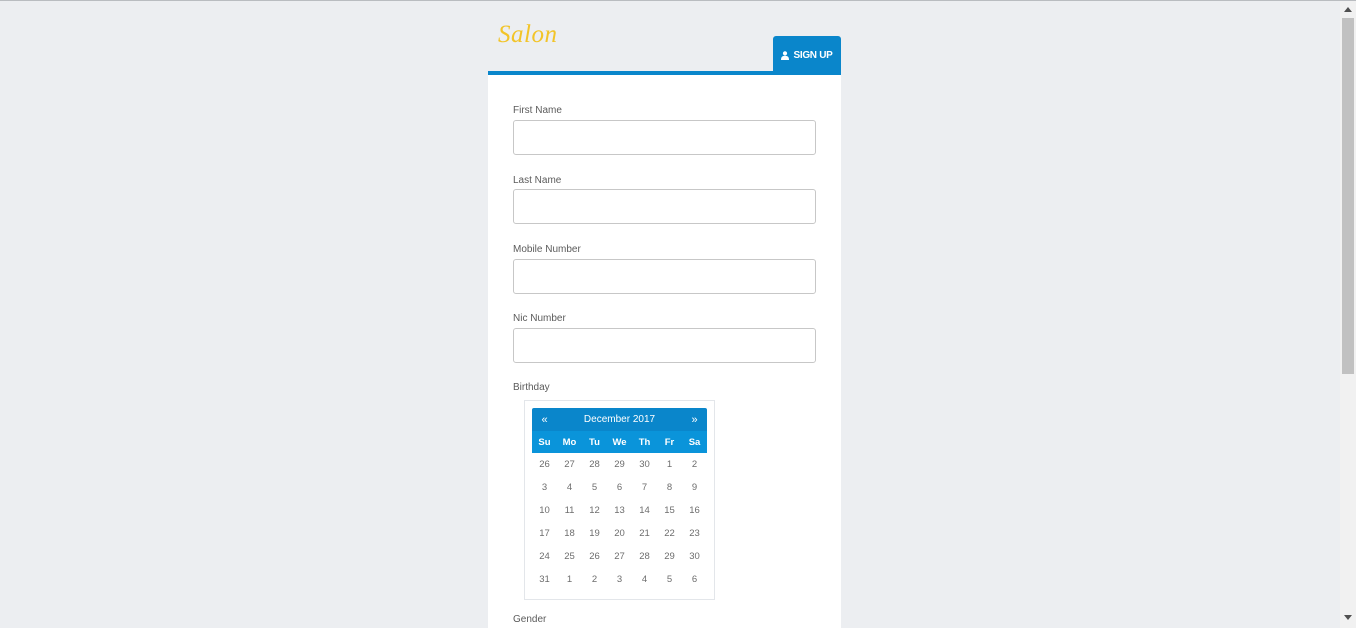 The width and height of the screenshot is (1356, 628). Describe the element at coordinates (664, 137) in the screenshot. I see `first-name-input` at that location.